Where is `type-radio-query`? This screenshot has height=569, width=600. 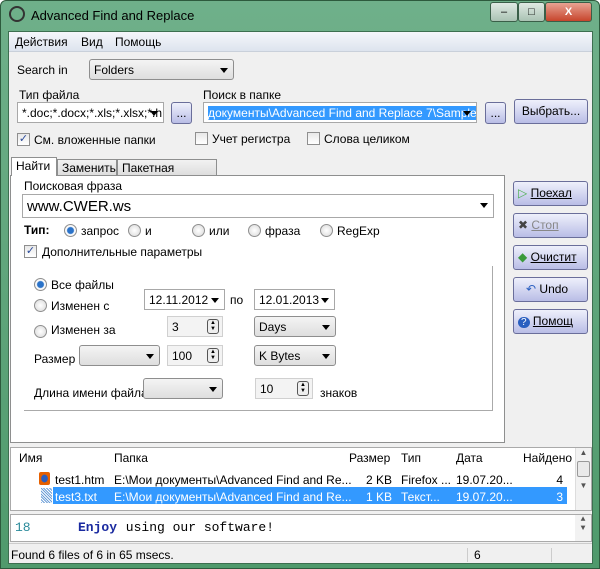 type-radio-query is located at coordinates (70, 230).